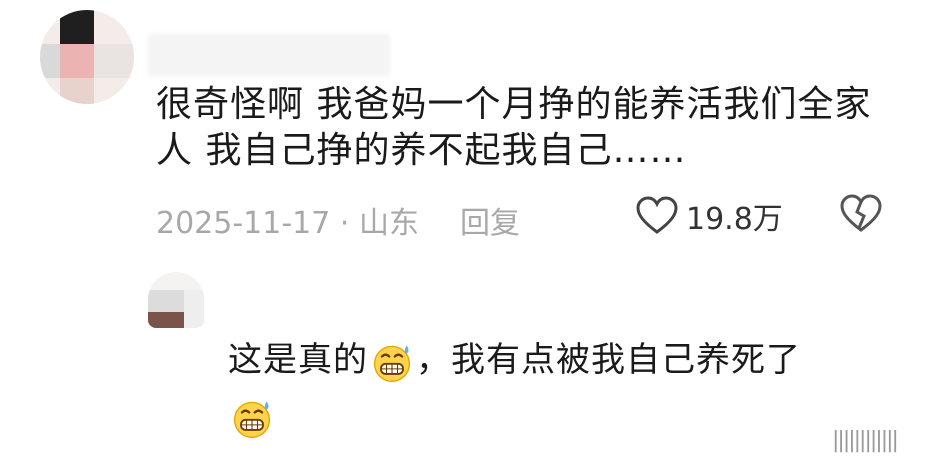 This screenshot has width=932, height=470. Describe the element at coordinates (388, 223) in the screenshot. I see `comment-location: 山东` at that location.